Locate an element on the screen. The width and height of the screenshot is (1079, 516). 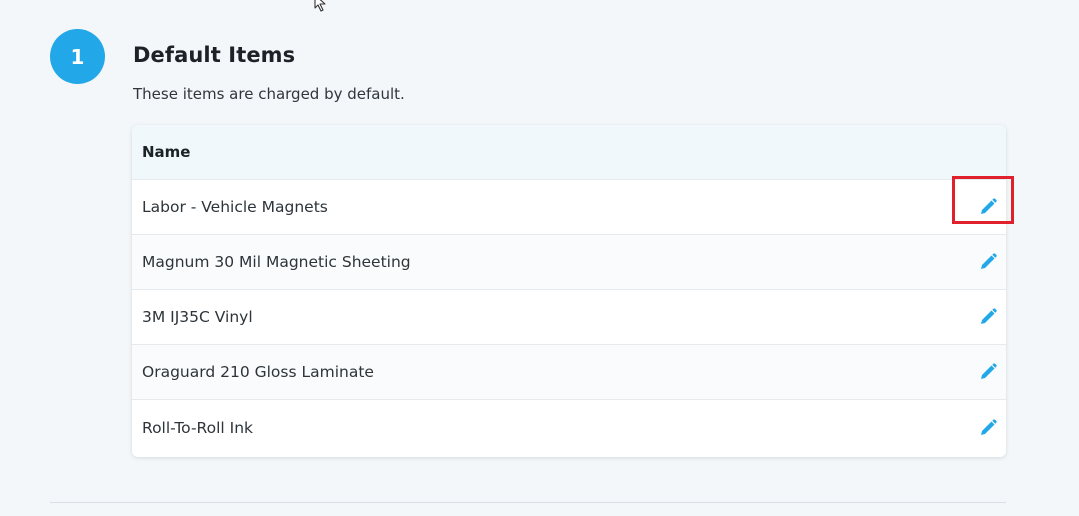
table-row: Oraguard 210 Gloss Laminate is located at coordinates (569, 372).